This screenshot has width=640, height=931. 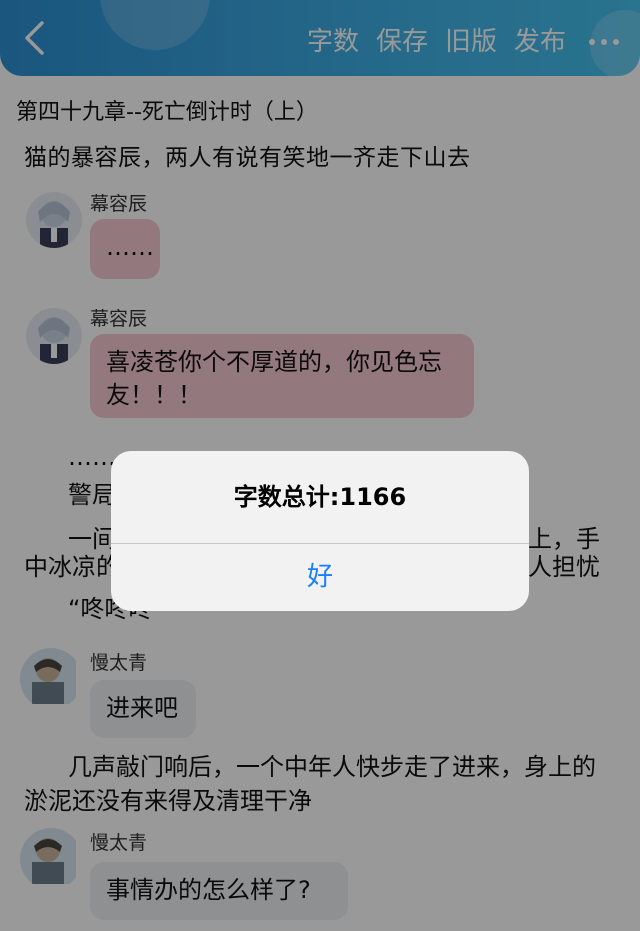 What do you see at coordinates (320, 497) in the screenshot?
I see `alert-message: 字数总计:1166` at bounding box center [320, 497].